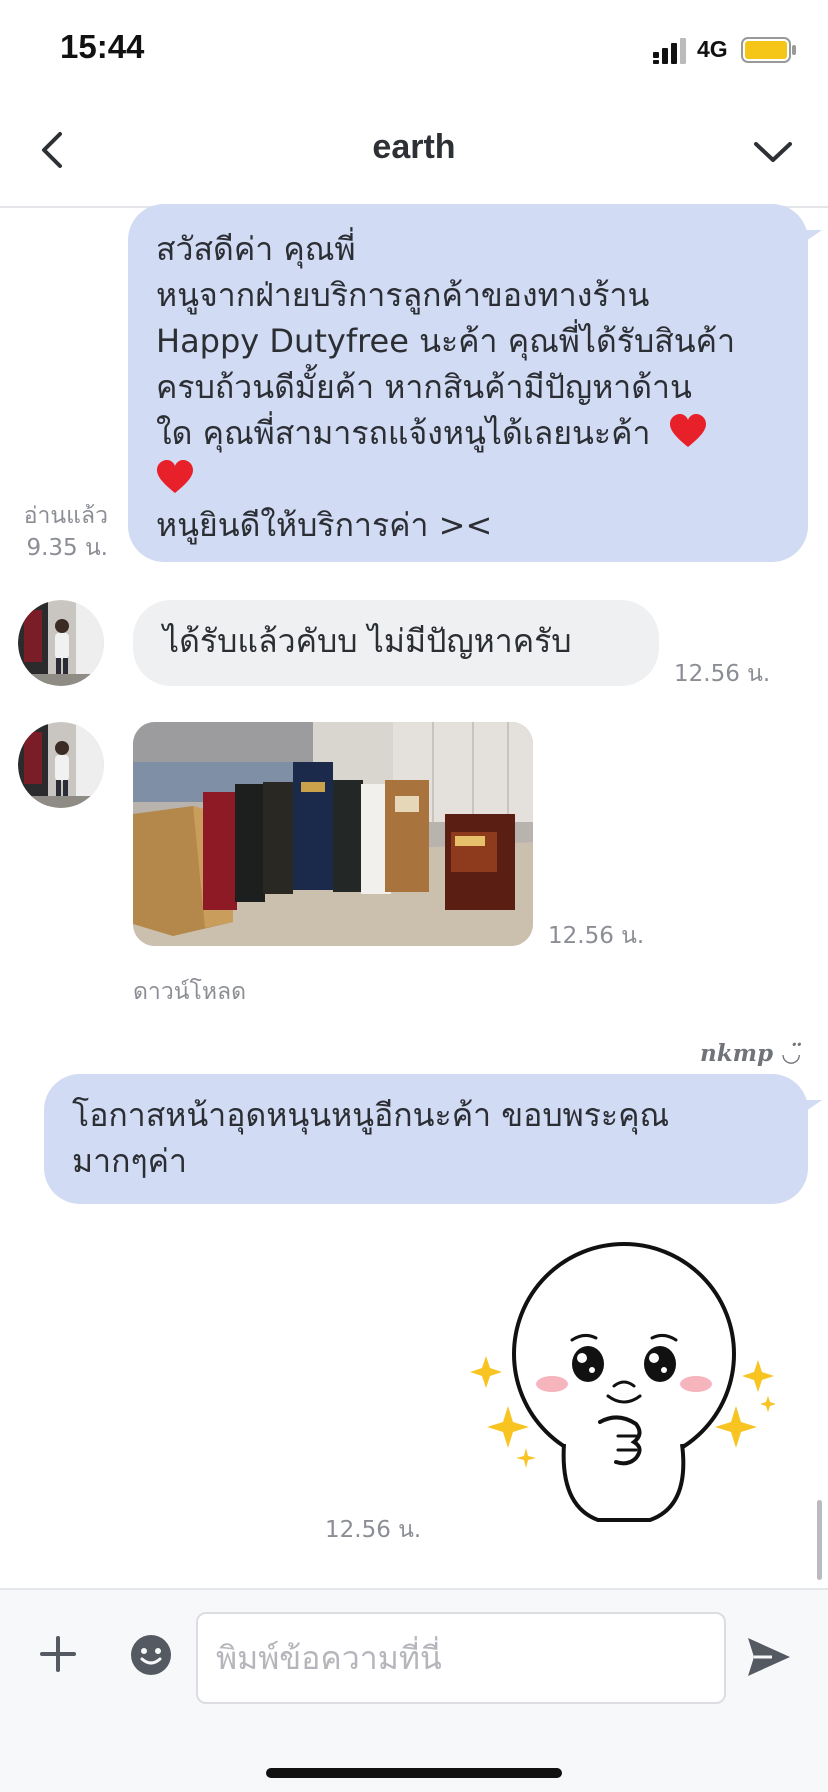 This screenshot has height=1792, width=828. What do you see at coordinates (256, 249) in the screenshot?
I see `message-line: สวัสดีค่า คุณพี่` at bounding box center [256, 249].